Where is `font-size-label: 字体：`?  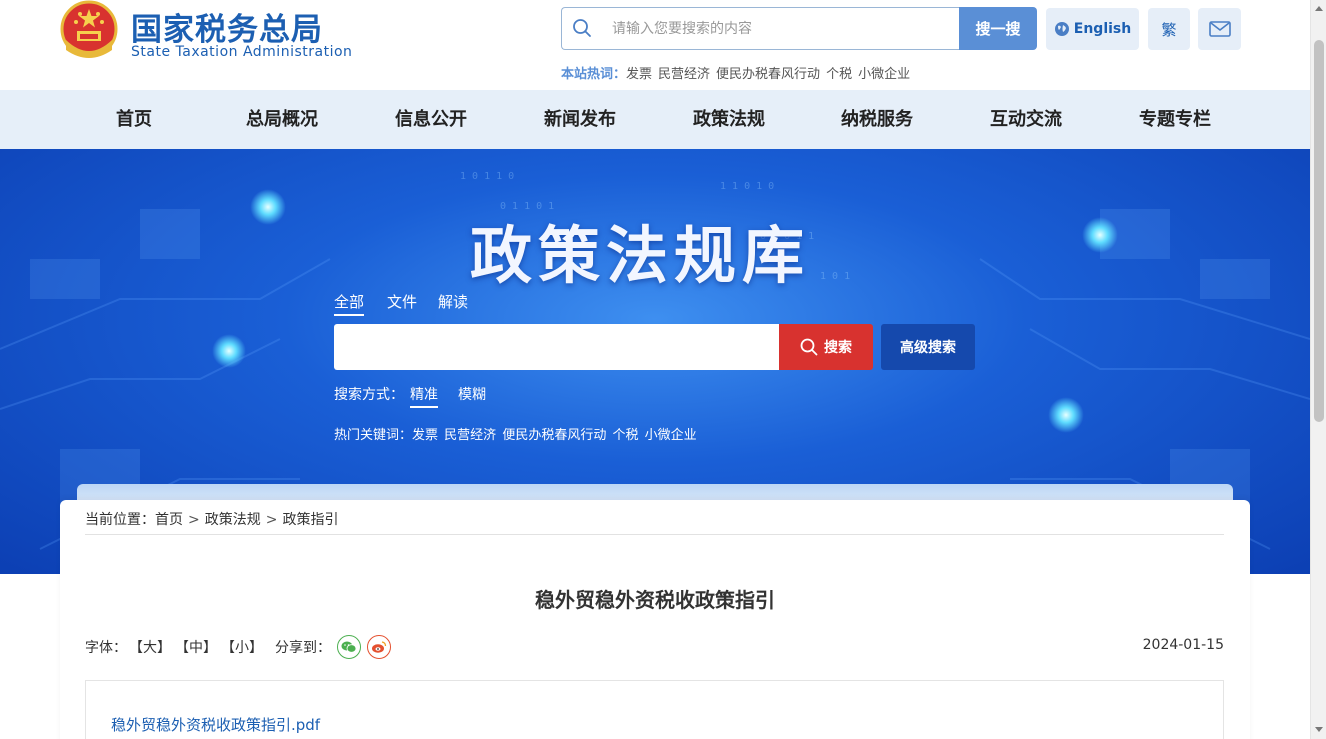 font-size-label: 字体： is located at coordinates (106, 648).